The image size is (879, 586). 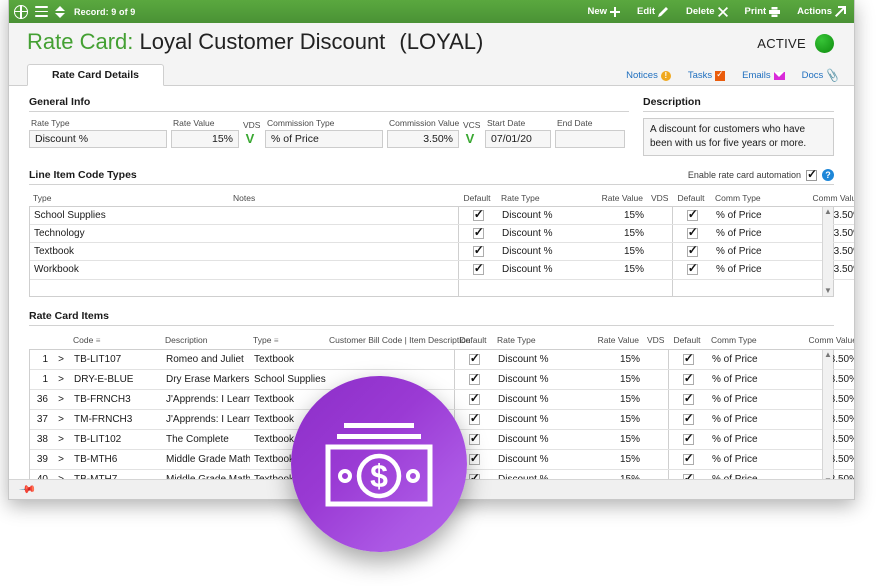 What do you see at coordinates (205, 133) in the screenshot?
I see `rate-value-field: Rate Value 15%` at bounding box center [205, 133].